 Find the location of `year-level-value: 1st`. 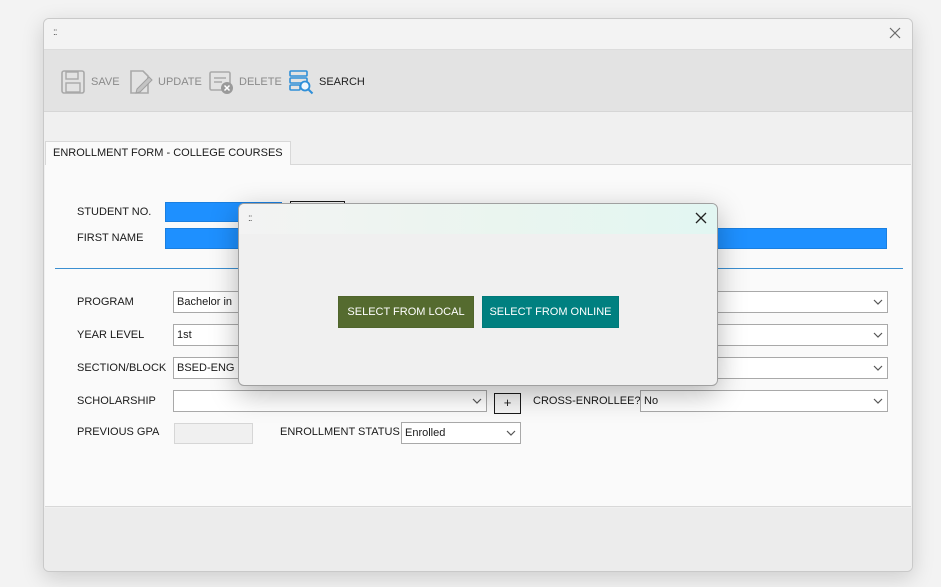

year-level-value: 1st is located at coordinates (184, 335).